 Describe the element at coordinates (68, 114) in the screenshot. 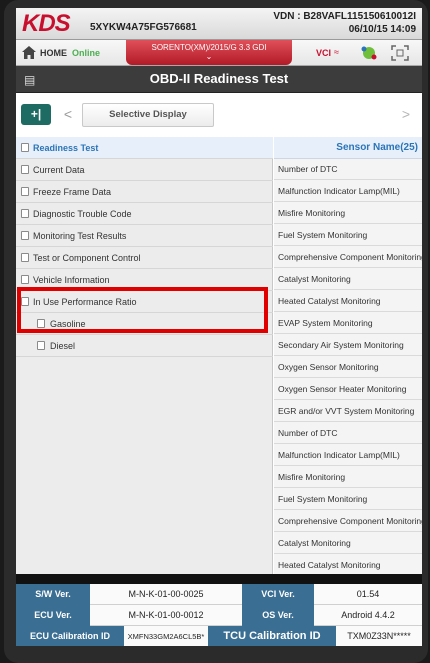

I see `prev-arrow-icon: <` at that location.